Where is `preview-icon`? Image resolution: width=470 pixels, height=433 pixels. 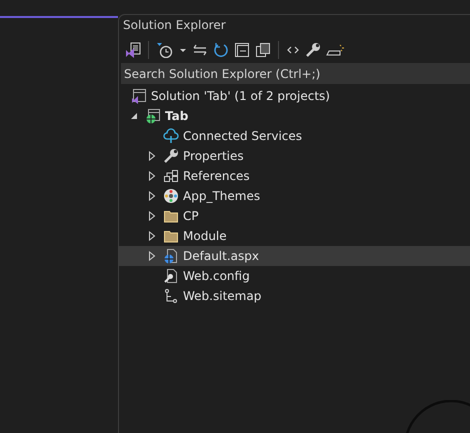
preview-icon is located at coordinates (335, 50).